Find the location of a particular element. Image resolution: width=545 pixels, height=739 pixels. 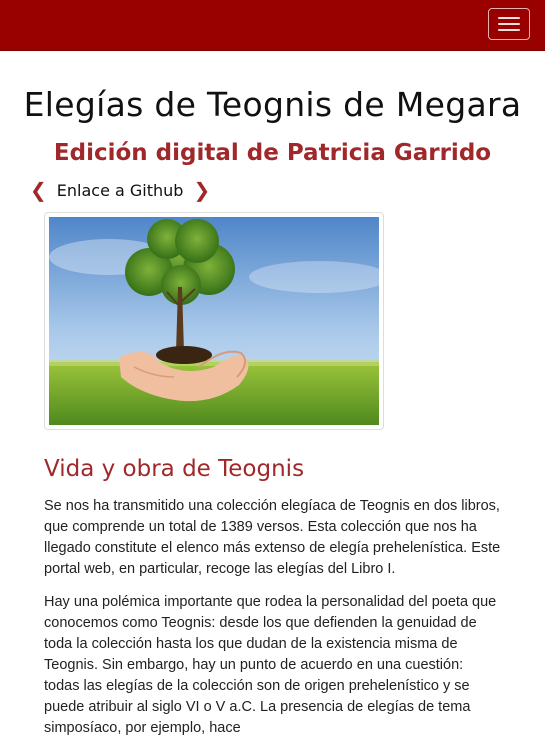

github-link-row: ❮ Enlace a Github ❯ is located at coordinates (287, 190).